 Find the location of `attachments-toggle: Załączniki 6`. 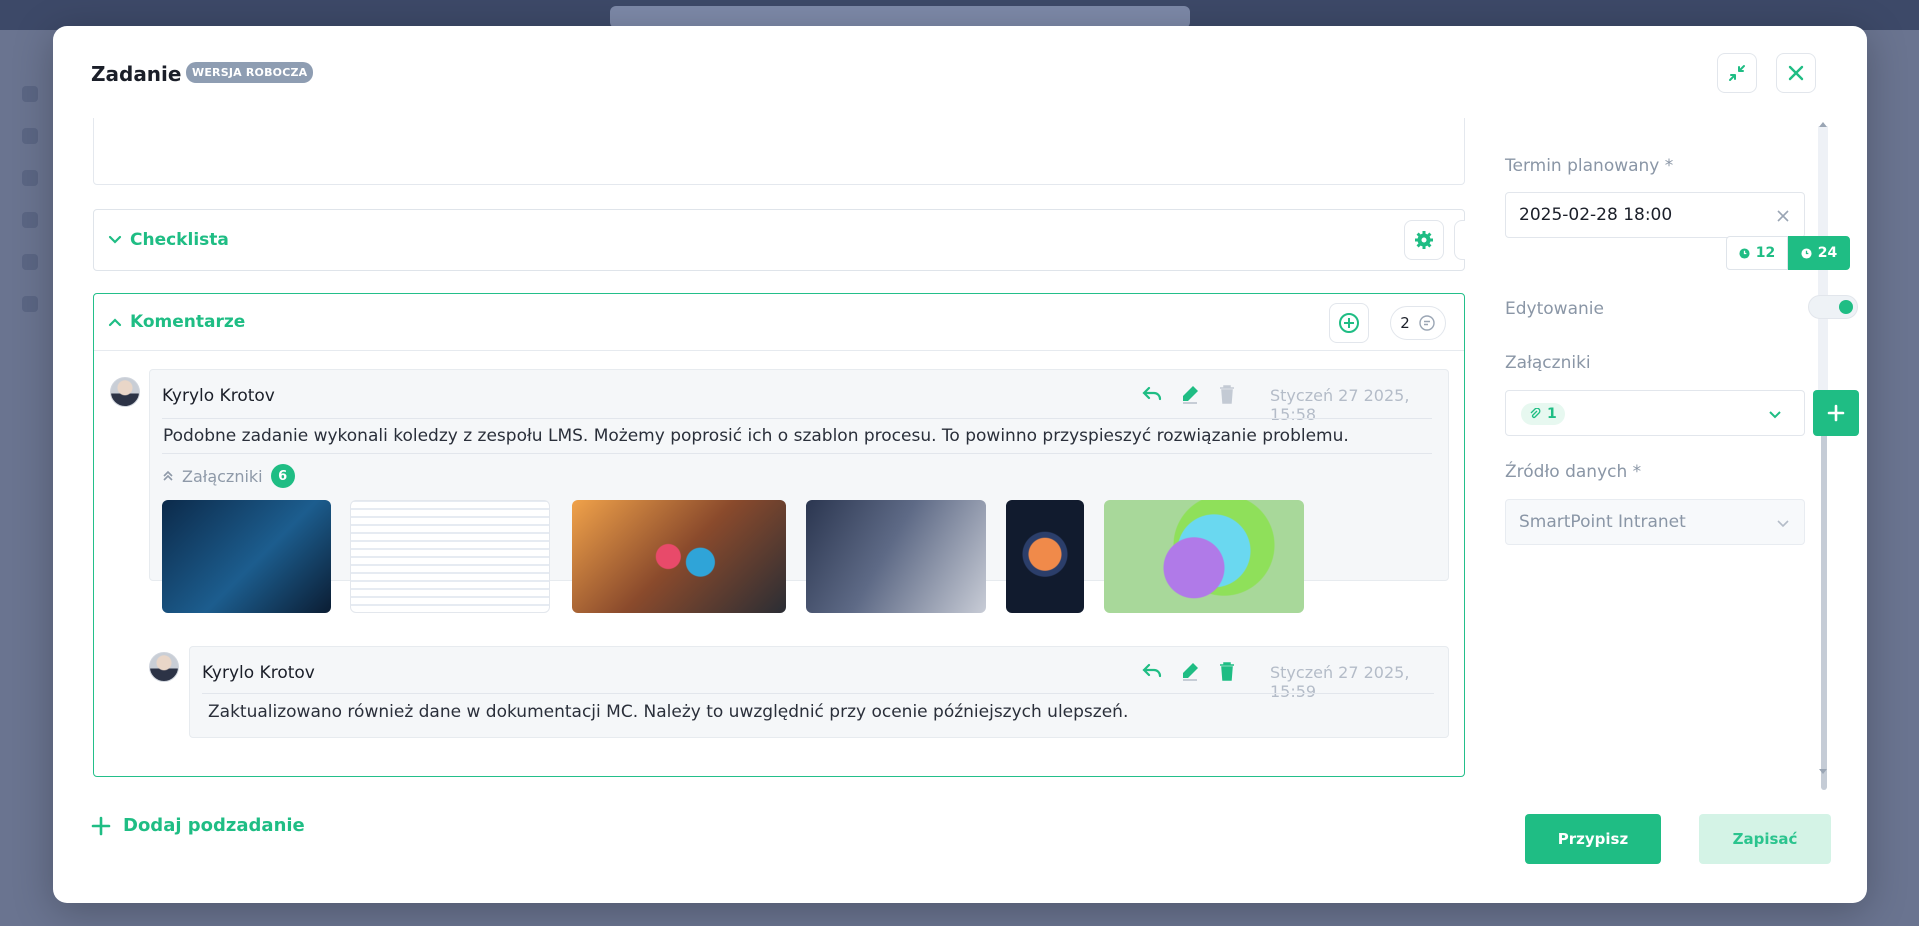

attachments-toggle: Załączniki 6 is located at coordinates (228, 476).